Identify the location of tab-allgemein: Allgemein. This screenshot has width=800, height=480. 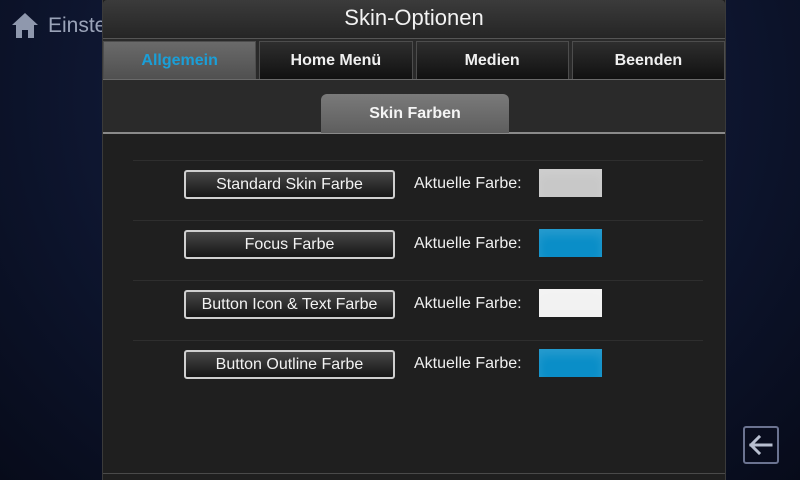
(180, 60).